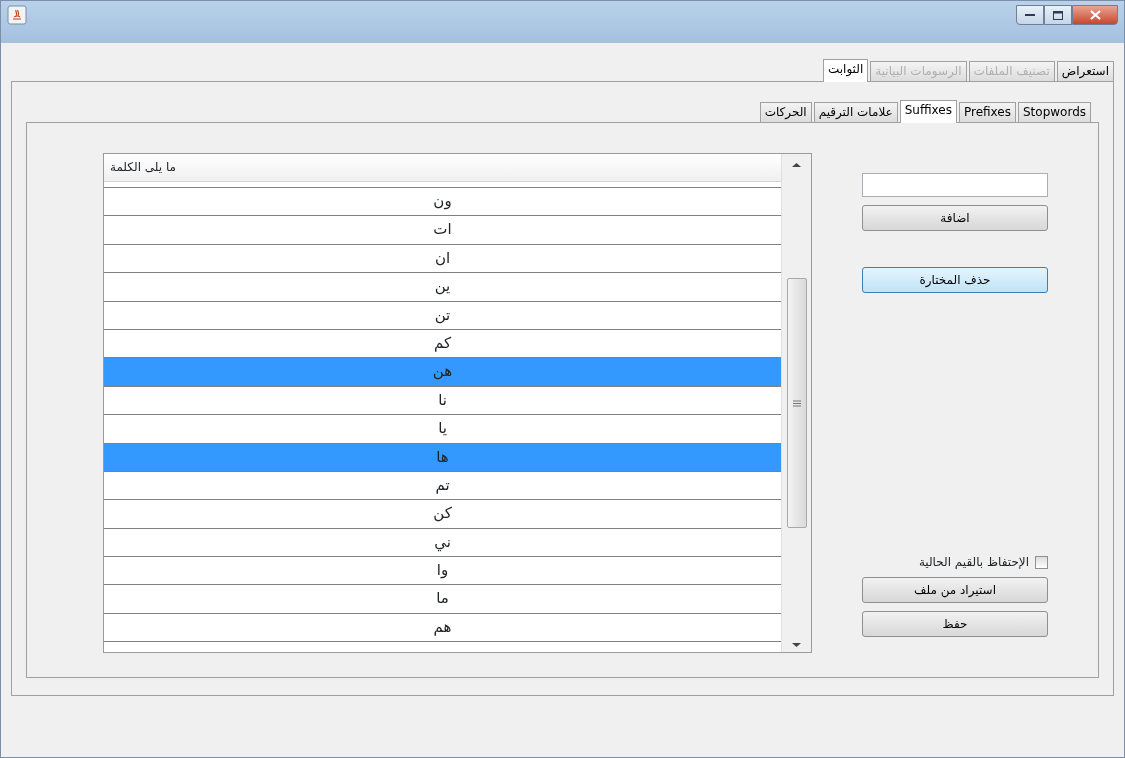 This screenshot has height=758, width=1125. What do you see at coordinates (973, 562) in the screenshot?
I see `checkbox-label: الإحتفاظ بالقيم الحالية` at bounding box center [973, 562].